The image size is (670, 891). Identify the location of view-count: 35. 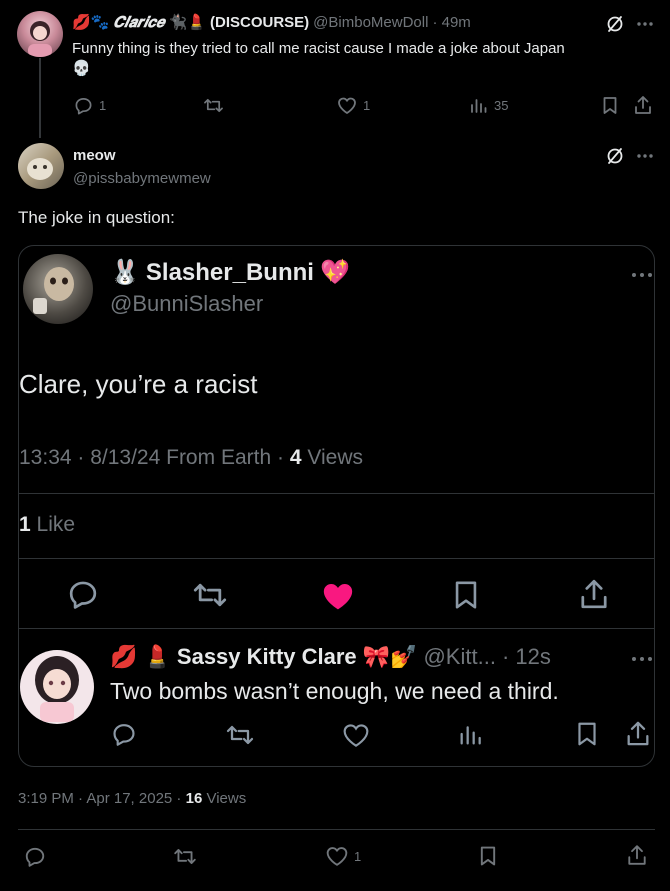
(501, 105).